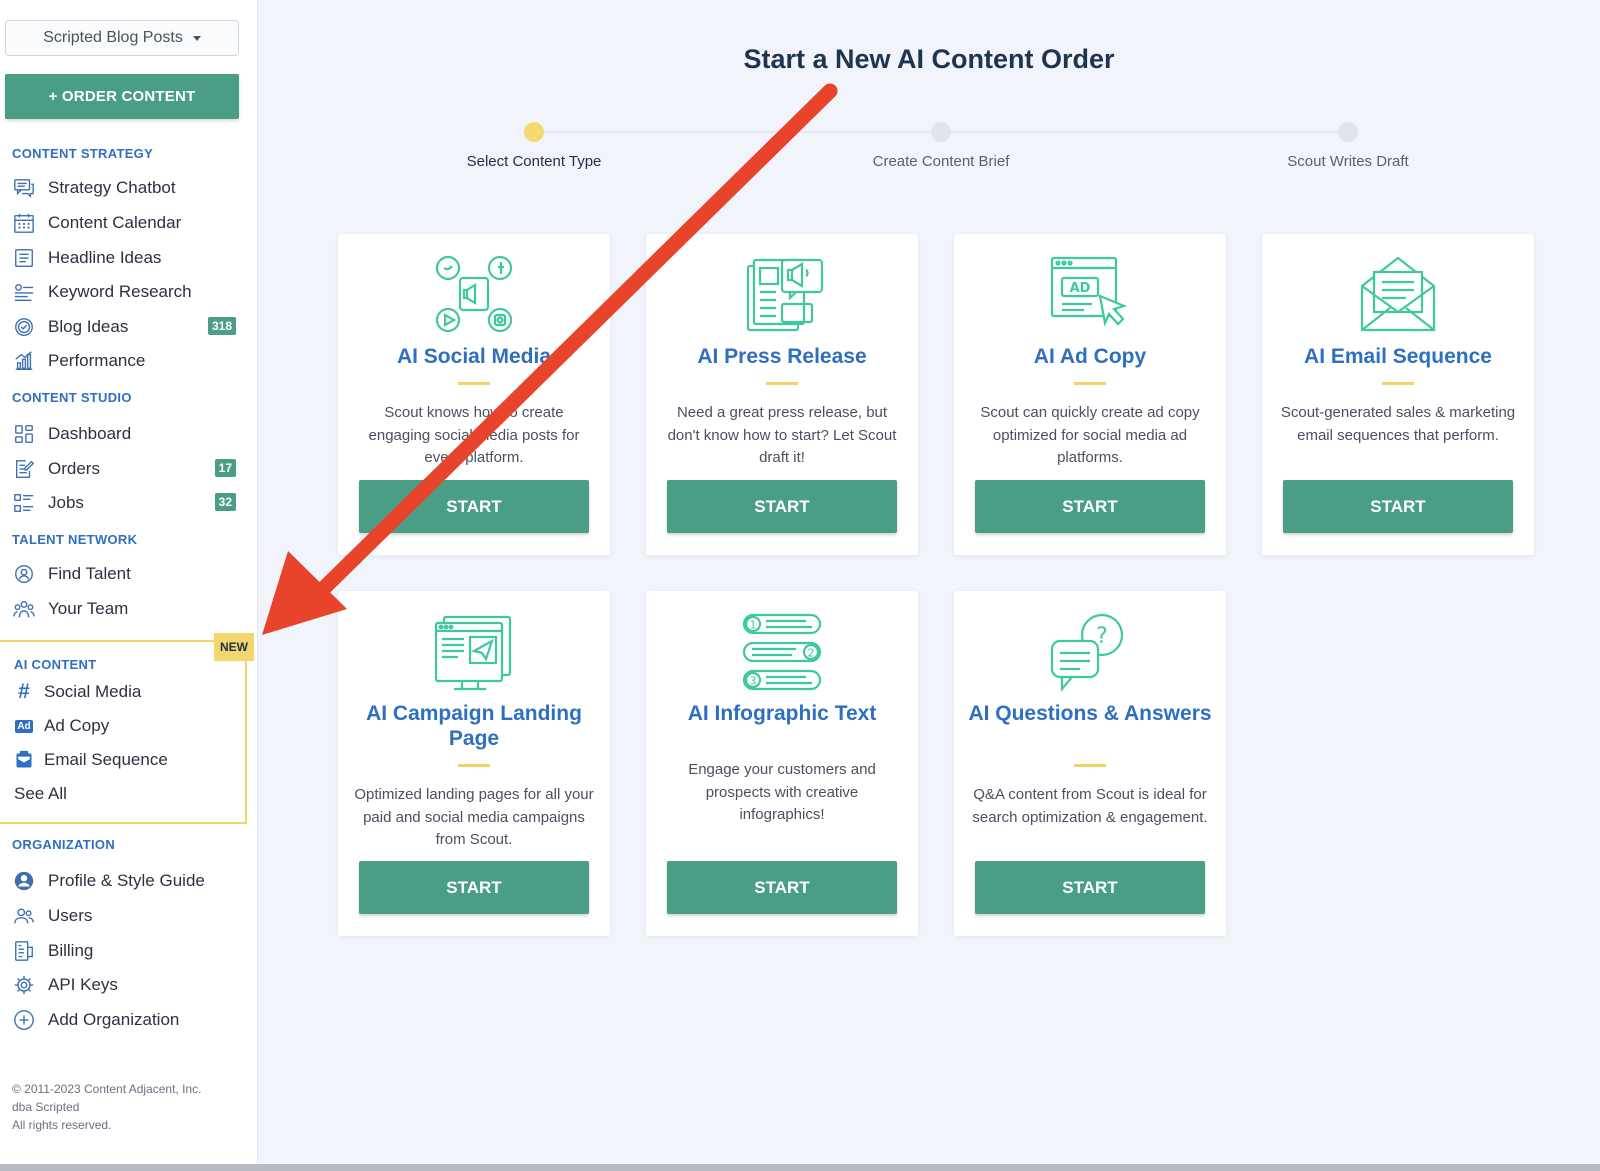 The width and height of the screenshot is (1600, 1171). Describe the element at coordinates (782, 653) in the screenshot. I see `infographic-icon: 1 2 3` at that location.